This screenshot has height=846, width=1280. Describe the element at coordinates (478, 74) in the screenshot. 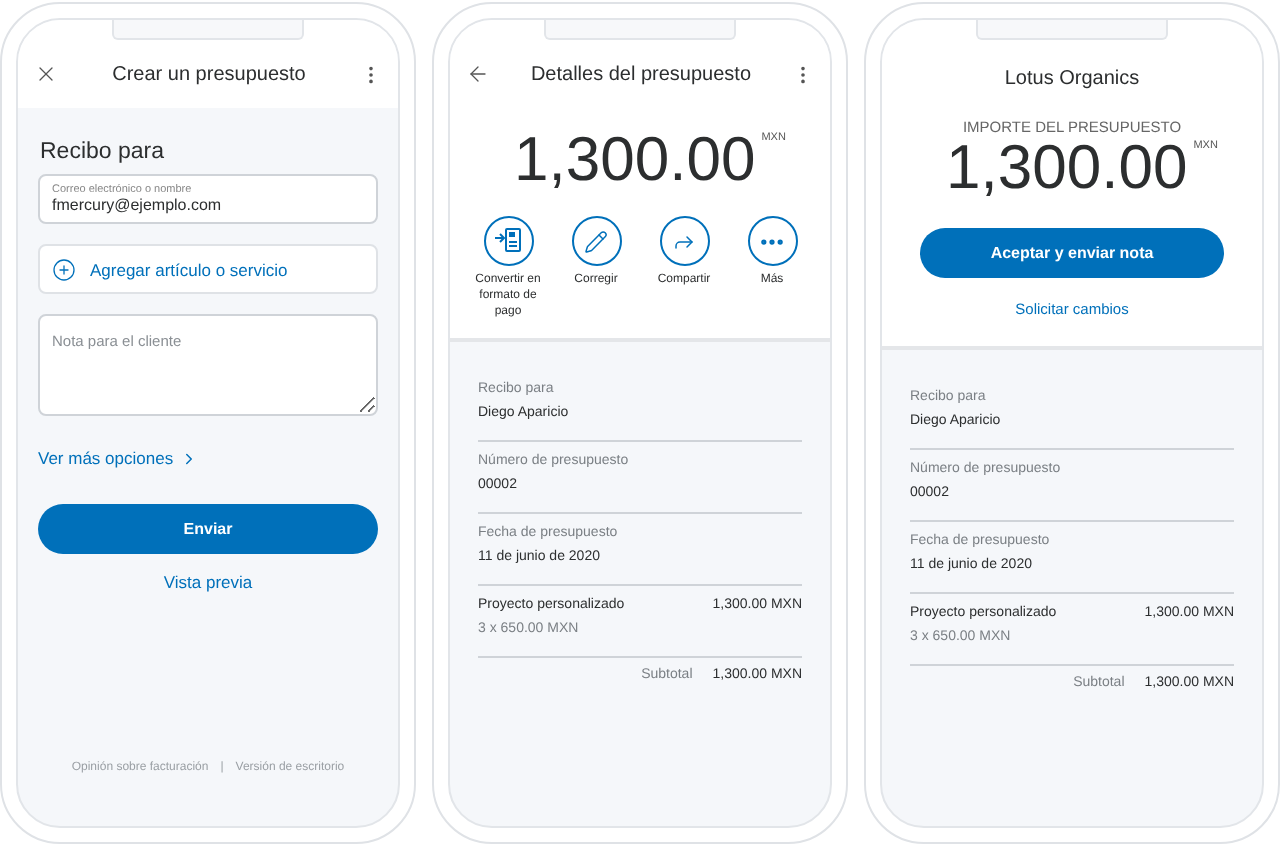

I see `back-icon` at that location.